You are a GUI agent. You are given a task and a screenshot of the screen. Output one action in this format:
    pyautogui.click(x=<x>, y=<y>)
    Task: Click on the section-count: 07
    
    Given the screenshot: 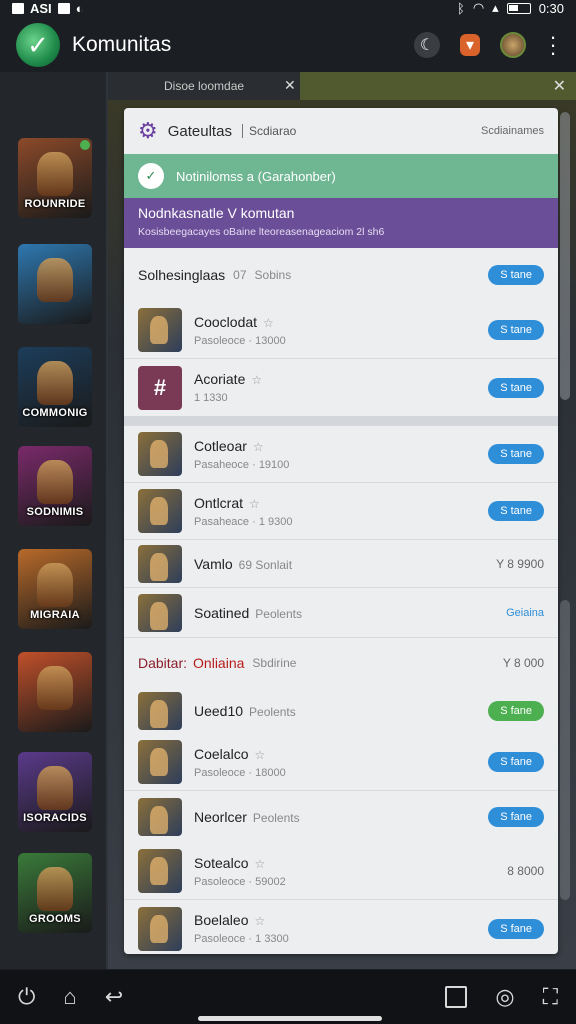 What is the action you would take?
    pyautogui.click(x=240, y=275)
    